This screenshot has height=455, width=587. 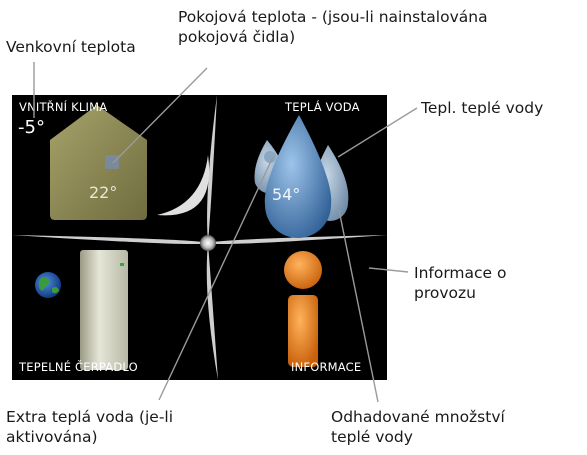 I want to click on leader-hot-water-temperature, so click(x=377, y=132).